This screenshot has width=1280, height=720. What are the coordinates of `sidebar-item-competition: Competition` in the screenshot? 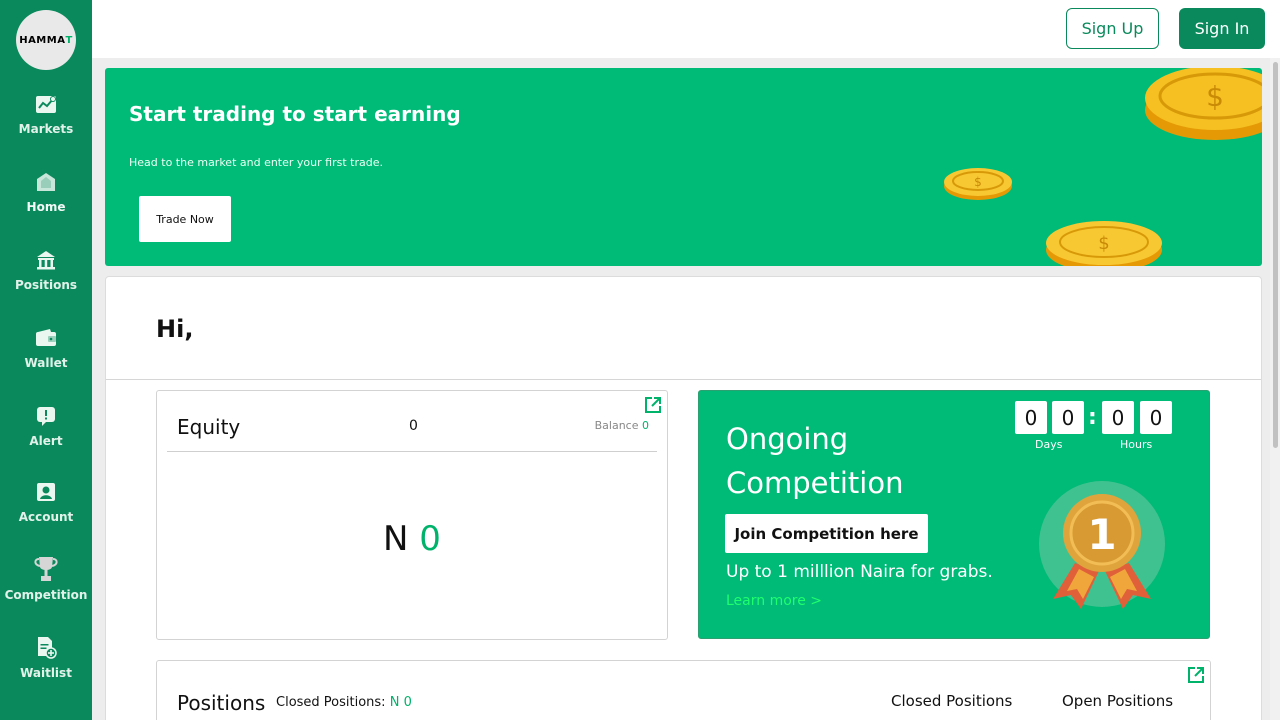 It's located at (46, 578).